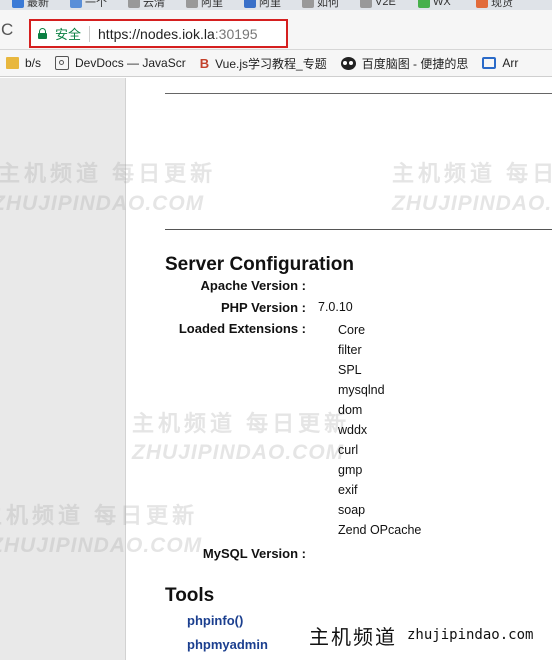 This screenshot has height=660, width=552. I want to click on extension-item: Zend OPcache, so click(380, 530).